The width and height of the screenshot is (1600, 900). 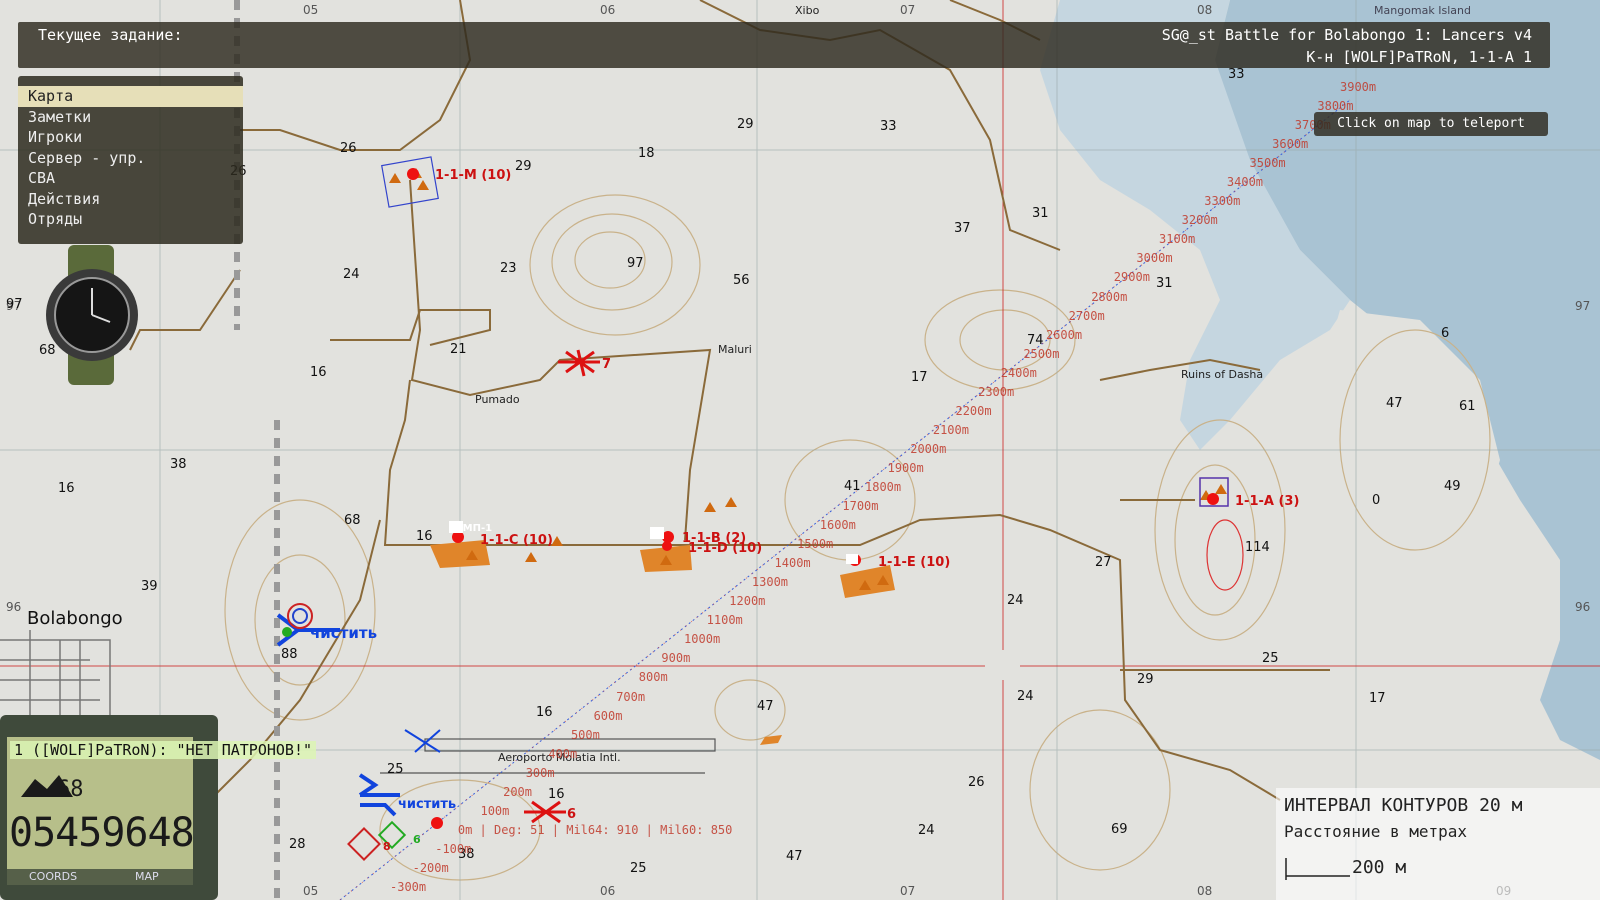 What do you see at coordinates (585, 734) in the screenshot?
I see `ruler-distance-label: 500m` at bounding box center [585, 734].